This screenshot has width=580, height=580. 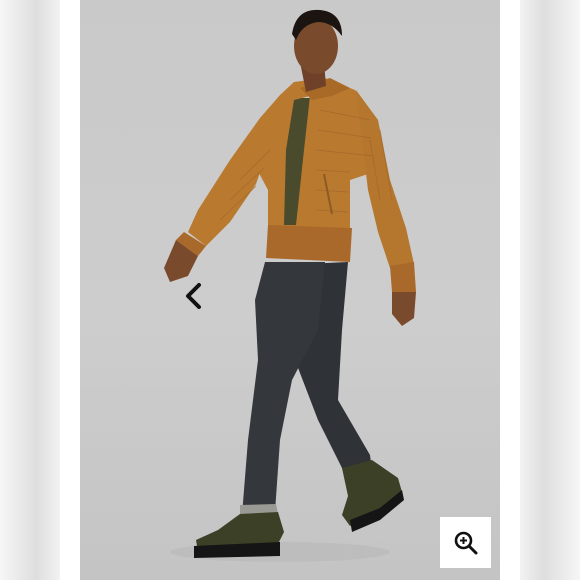 What do you see at coordinates (550, 290) in the screenshot?
I see `right-gutter` at bounding box center [550, 290].